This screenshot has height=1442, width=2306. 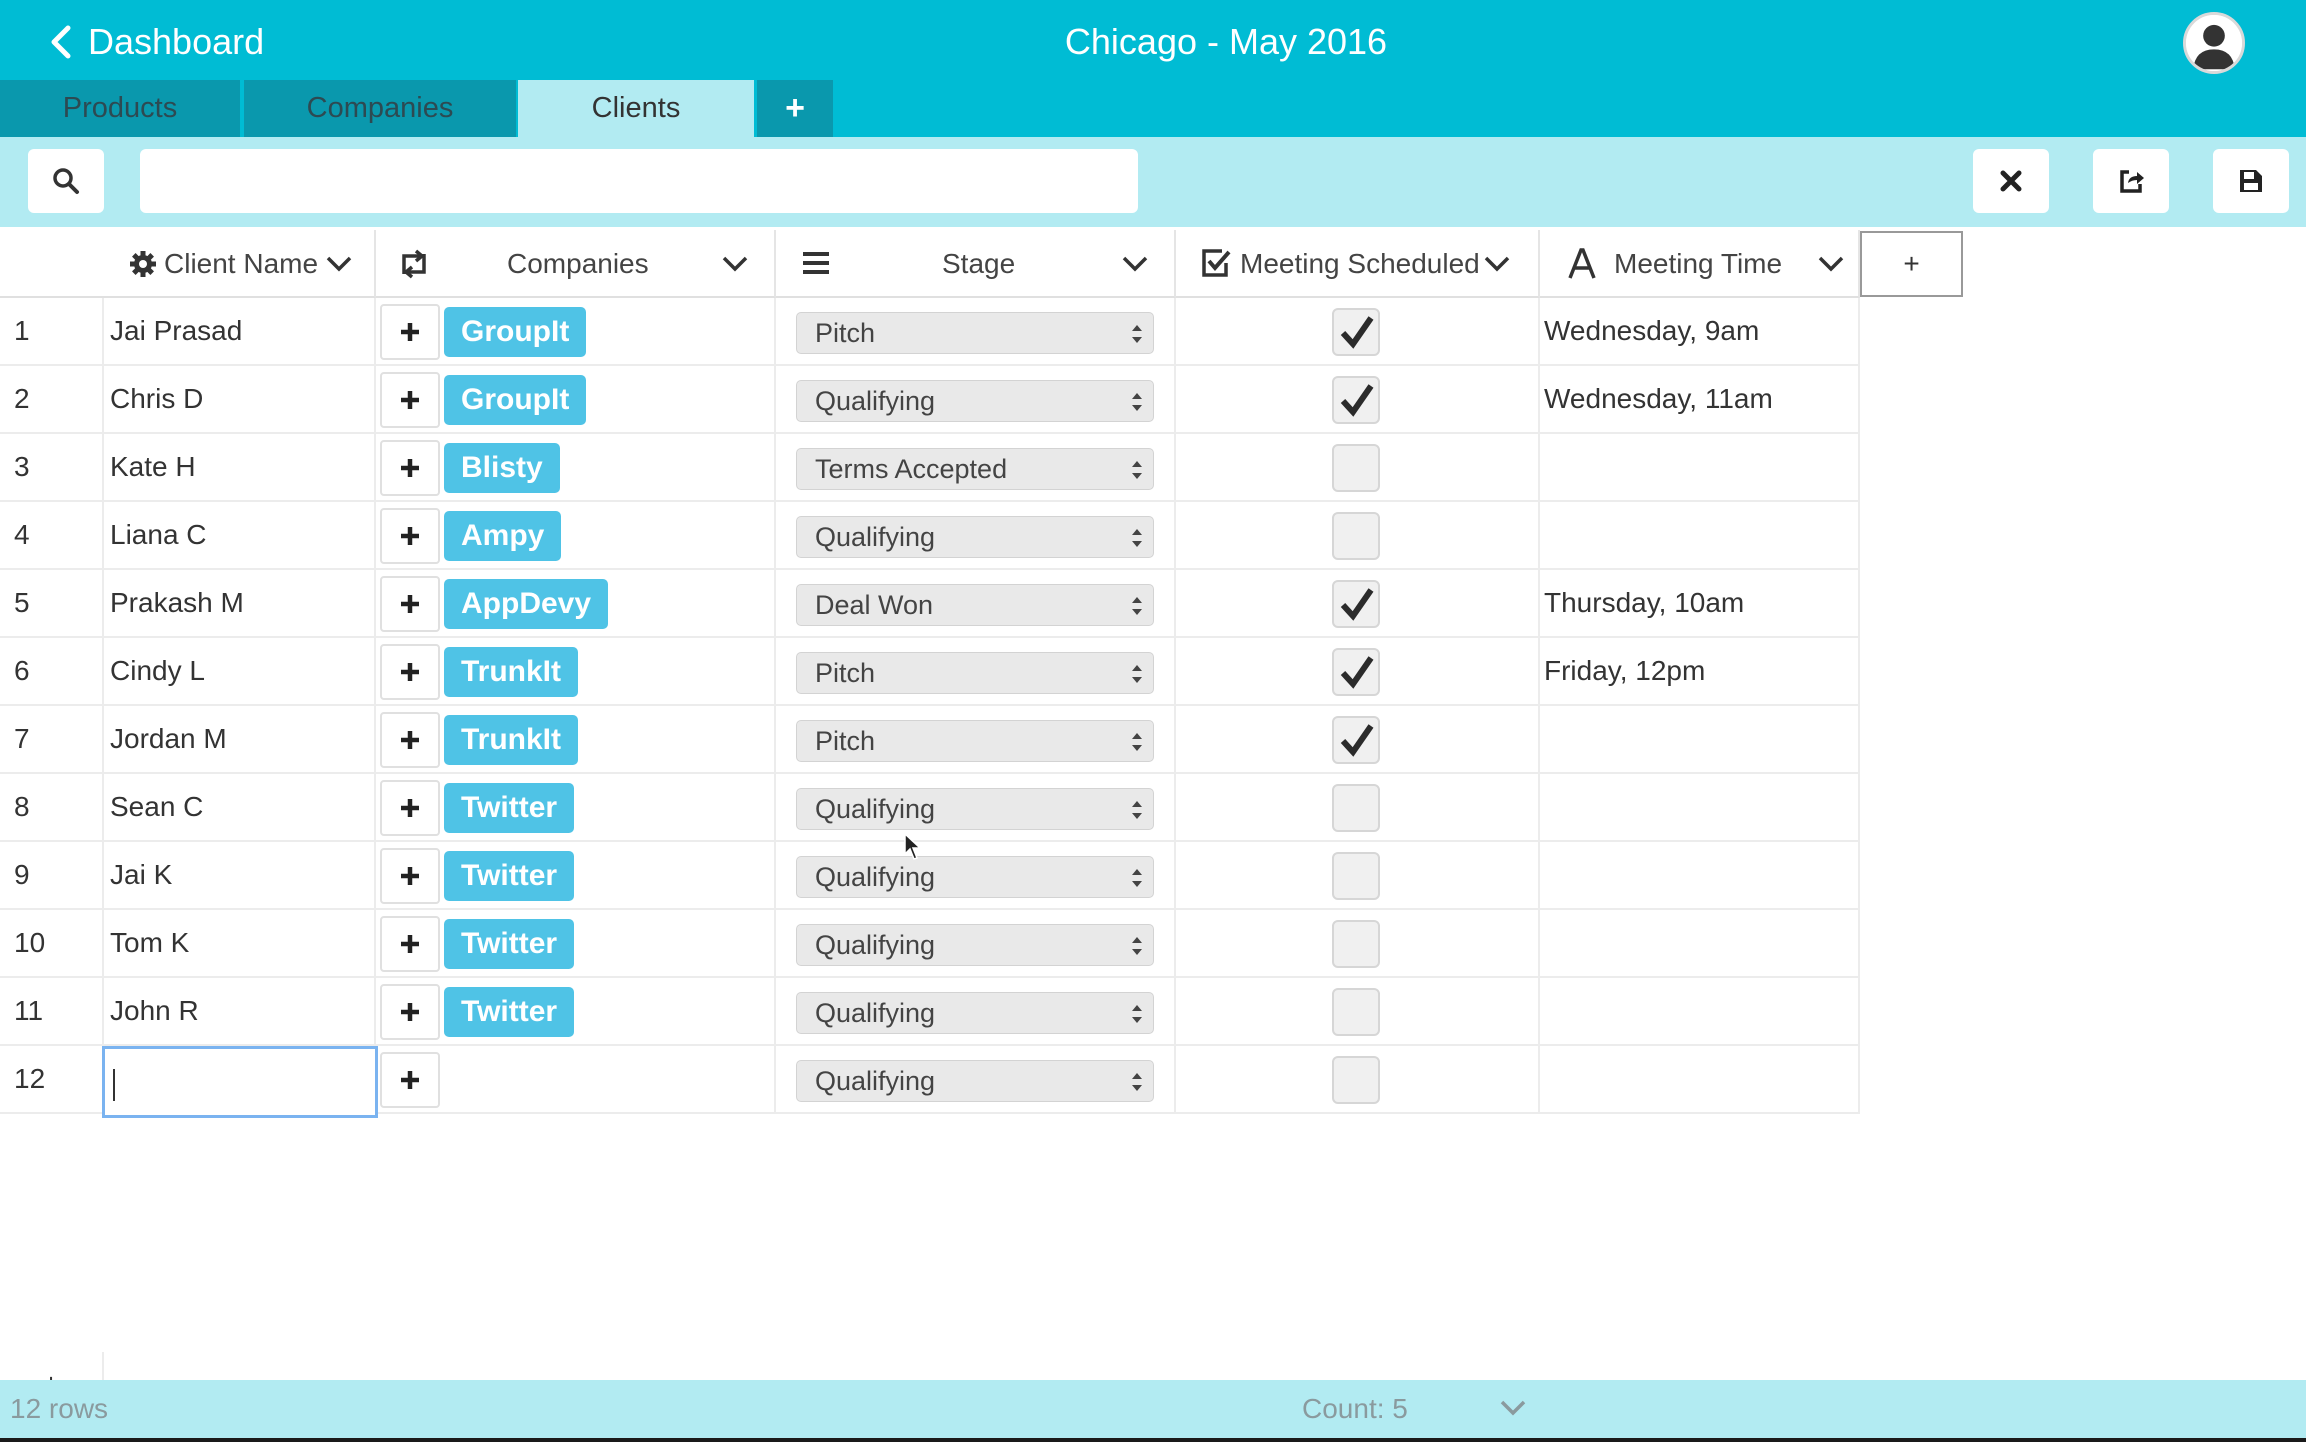 I want to click on table-row: 10 Tom K Twitter Qualifying, so click(x=930, y=944).